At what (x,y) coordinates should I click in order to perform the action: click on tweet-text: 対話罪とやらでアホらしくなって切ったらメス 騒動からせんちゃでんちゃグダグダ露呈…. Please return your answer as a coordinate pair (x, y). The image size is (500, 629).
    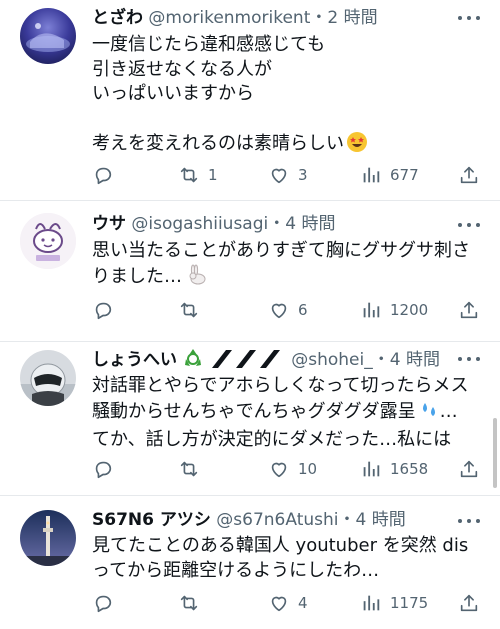
    Looking at the image, I should click on (286, 413).